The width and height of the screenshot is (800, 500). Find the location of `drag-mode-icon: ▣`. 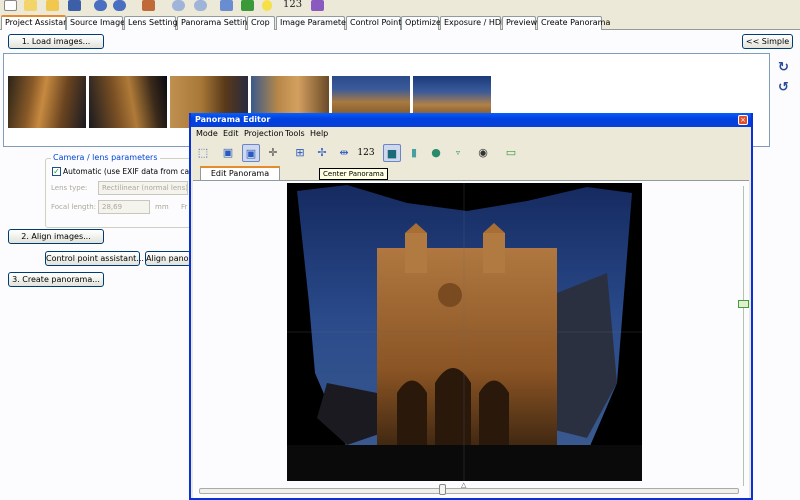

drag-mode-icon: ▣ is located at coordinates (251, 153).